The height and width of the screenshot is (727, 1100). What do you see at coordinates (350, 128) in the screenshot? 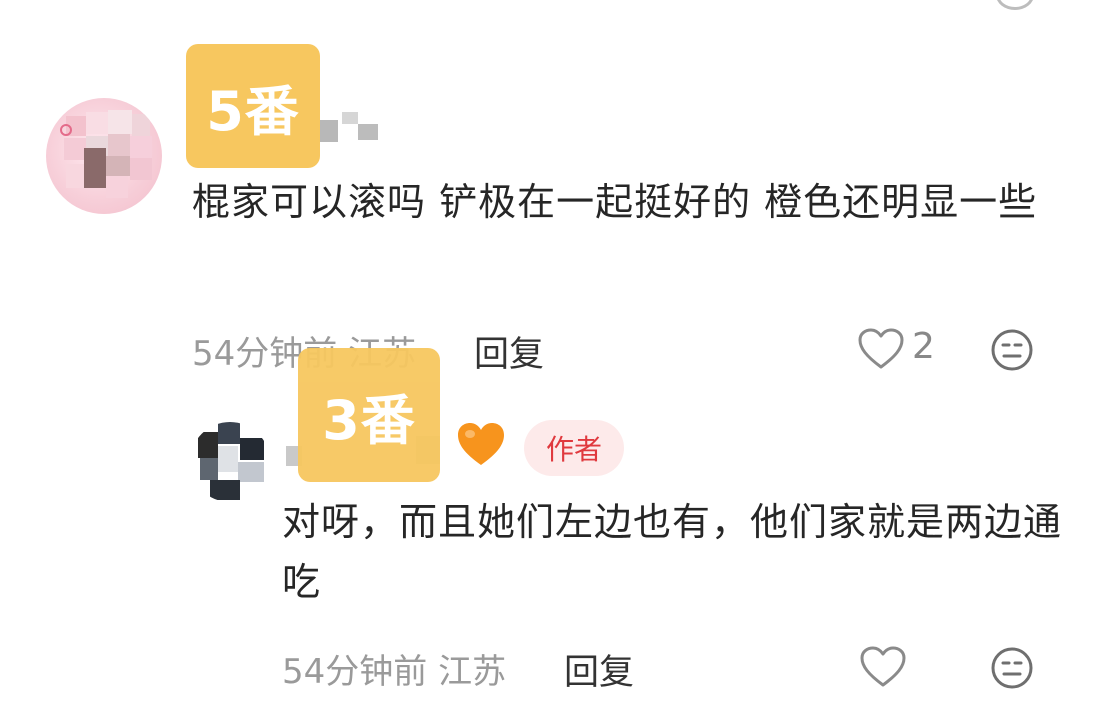
I see `username` at bounding box center [350, 128].